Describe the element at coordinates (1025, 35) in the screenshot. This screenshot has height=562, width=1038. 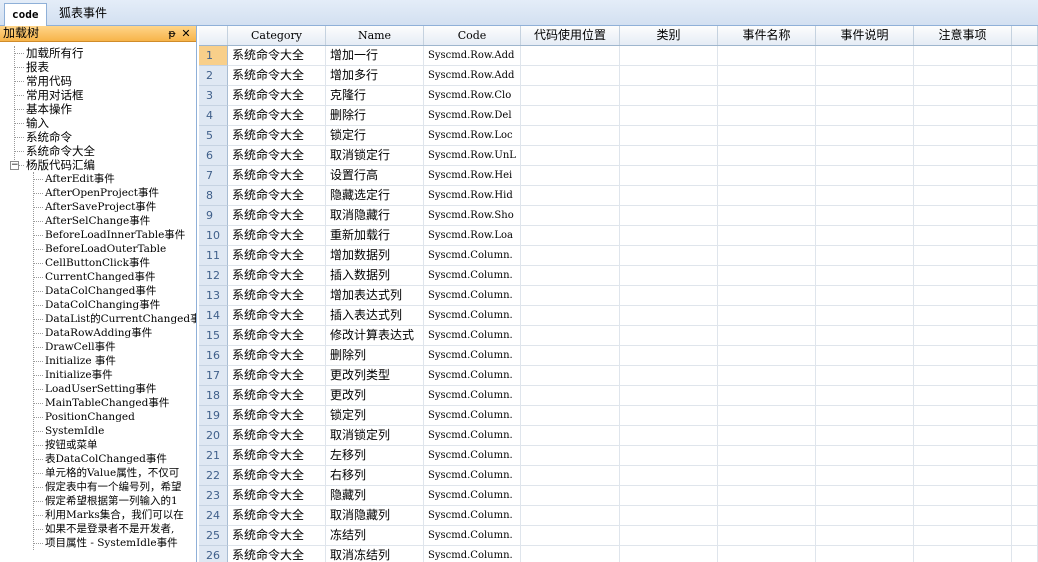
I see `header-filler` at that location.